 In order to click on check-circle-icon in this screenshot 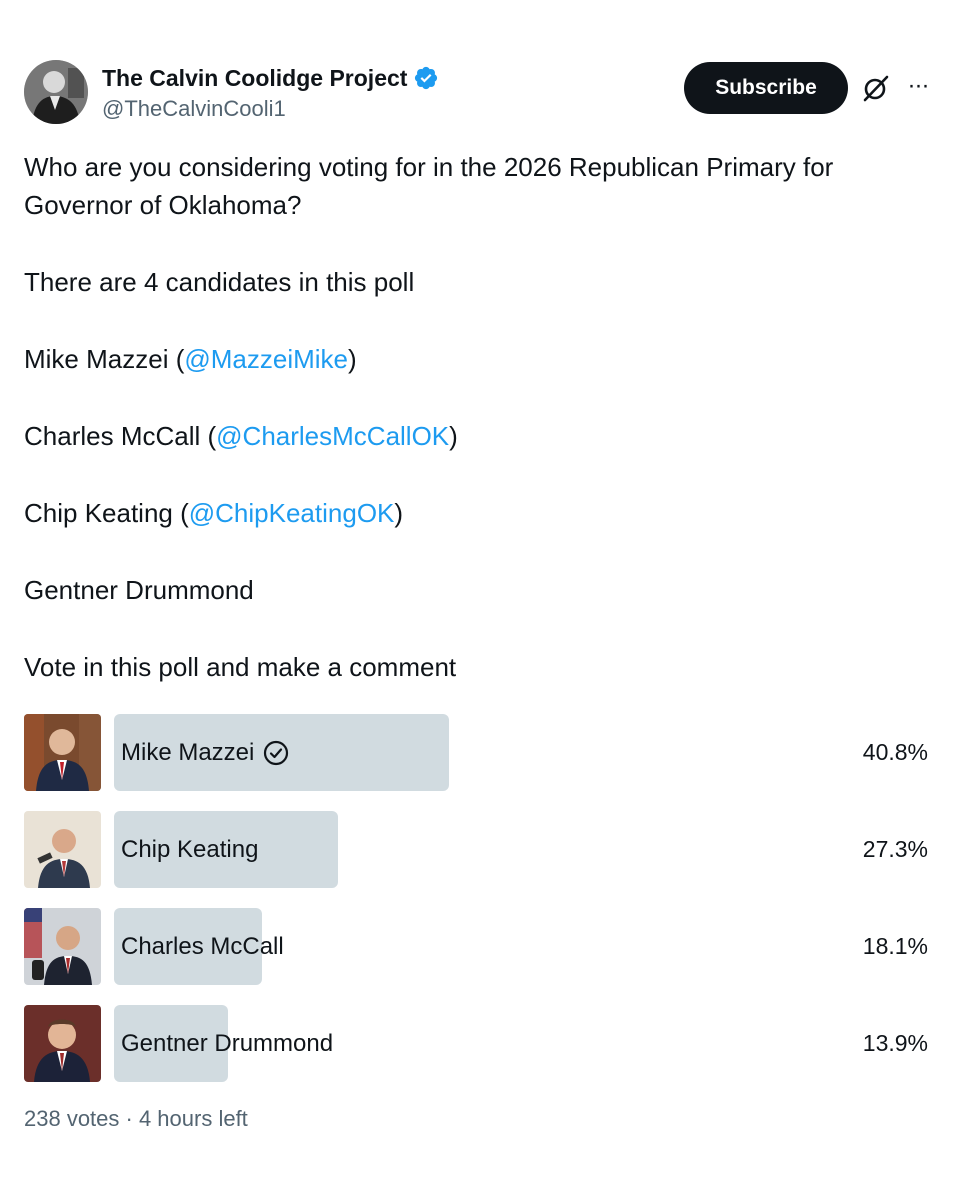, I will do `click(276, 753)`.